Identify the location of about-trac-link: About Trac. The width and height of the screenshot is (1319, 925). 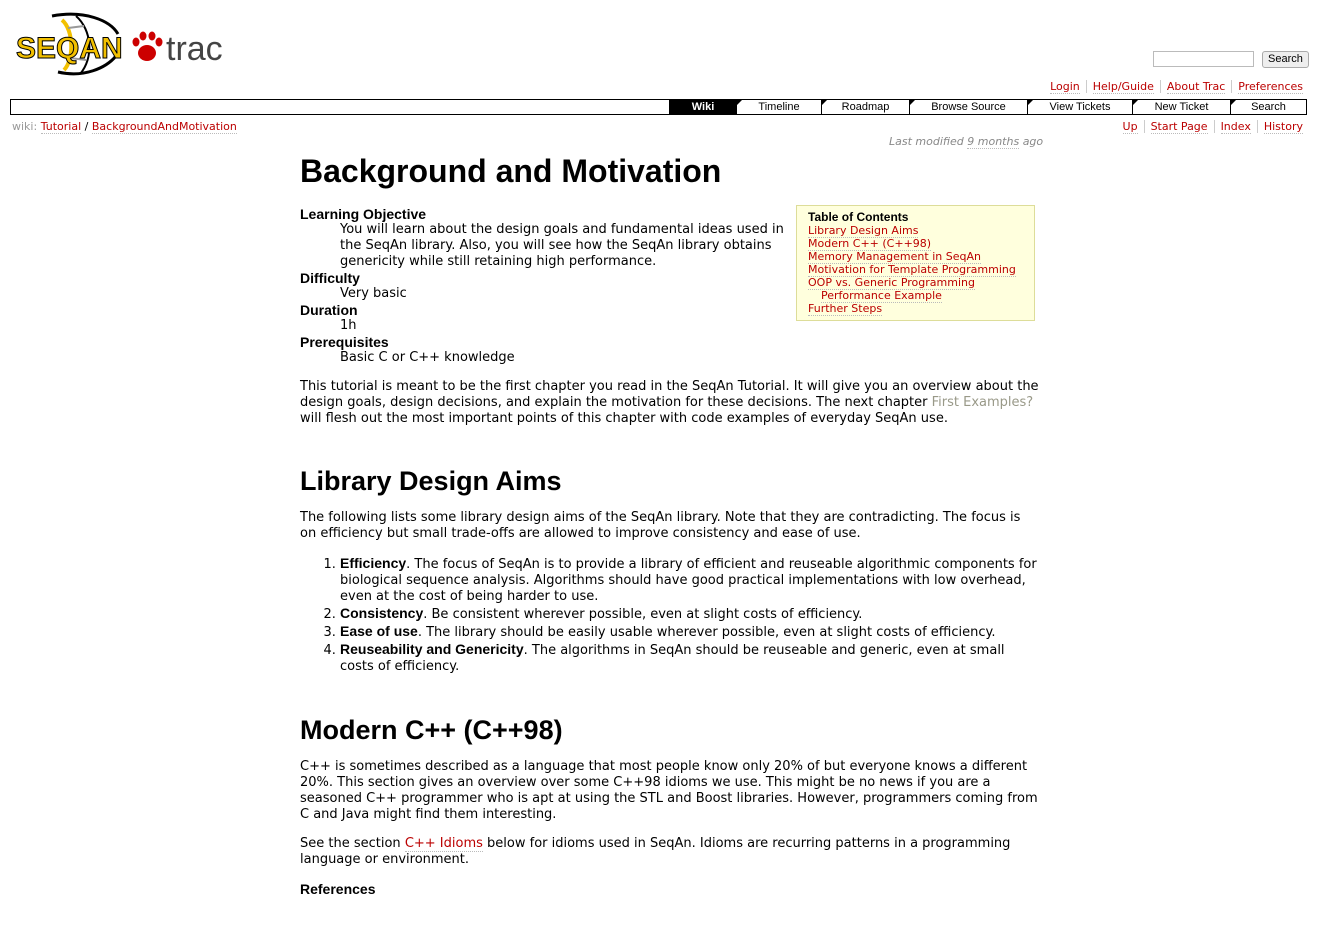
(1196, 87).